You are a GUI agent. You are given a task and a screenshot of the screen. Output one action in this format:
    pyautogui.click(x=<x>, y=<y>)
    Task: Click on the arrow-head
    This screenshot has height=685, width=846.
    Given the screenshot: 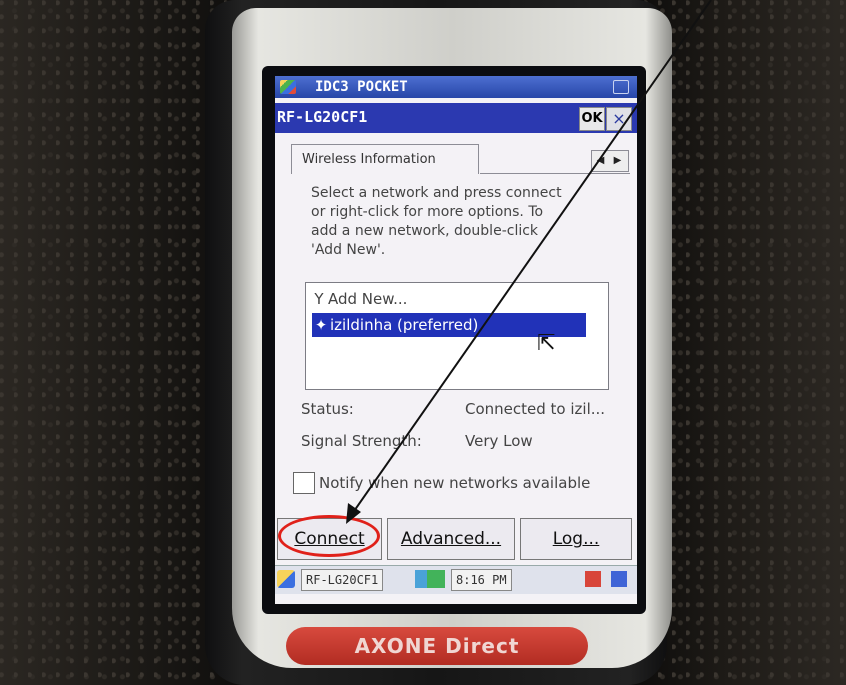 What is the action you would take?
    pyautogui.click(x=353, y=513)
    